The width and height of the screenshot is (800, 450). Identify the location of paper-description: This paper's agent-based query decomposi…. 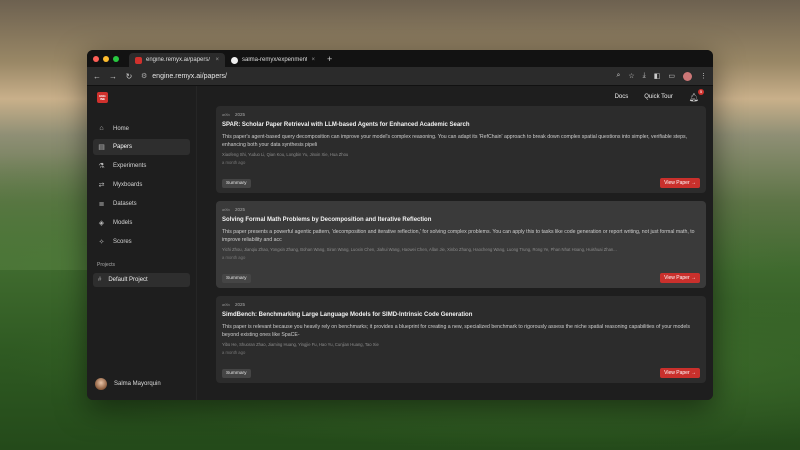
(455, 141).